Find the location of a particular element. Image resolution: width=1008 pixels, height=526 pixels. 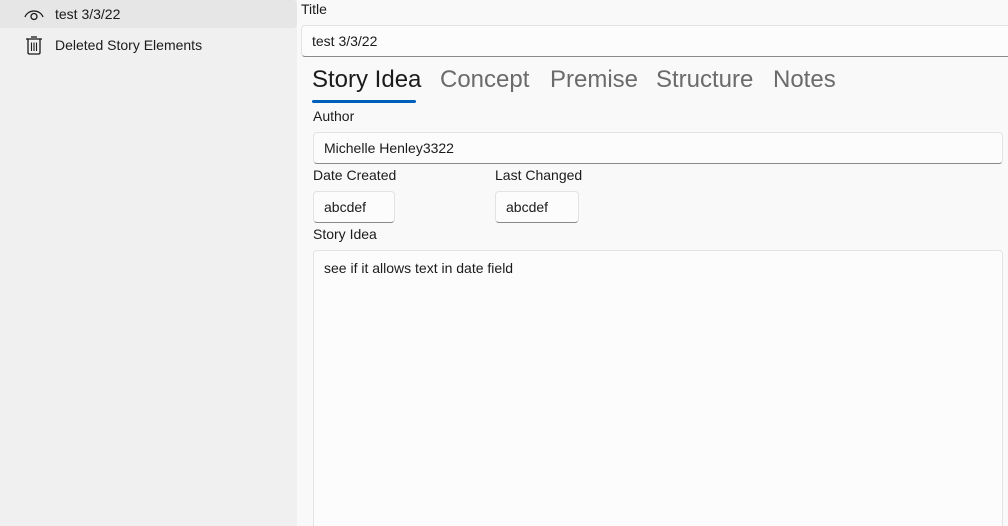

sidebar-item-deleted-story-elements: Deleted Story Elements is located at coordinates (148, 45).